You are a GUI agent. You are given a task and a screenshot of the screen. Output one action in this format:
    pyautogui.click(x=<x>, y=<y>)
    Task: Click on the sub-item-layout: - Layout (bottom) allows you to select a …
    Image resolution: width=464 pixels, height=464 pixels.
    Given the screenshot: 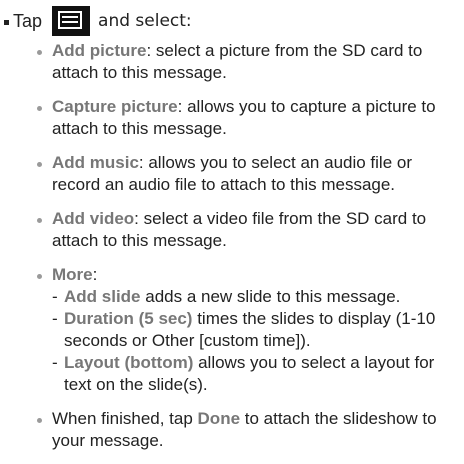 What is the action you would take?
    pyautogui.click(x=256, y=374)
    